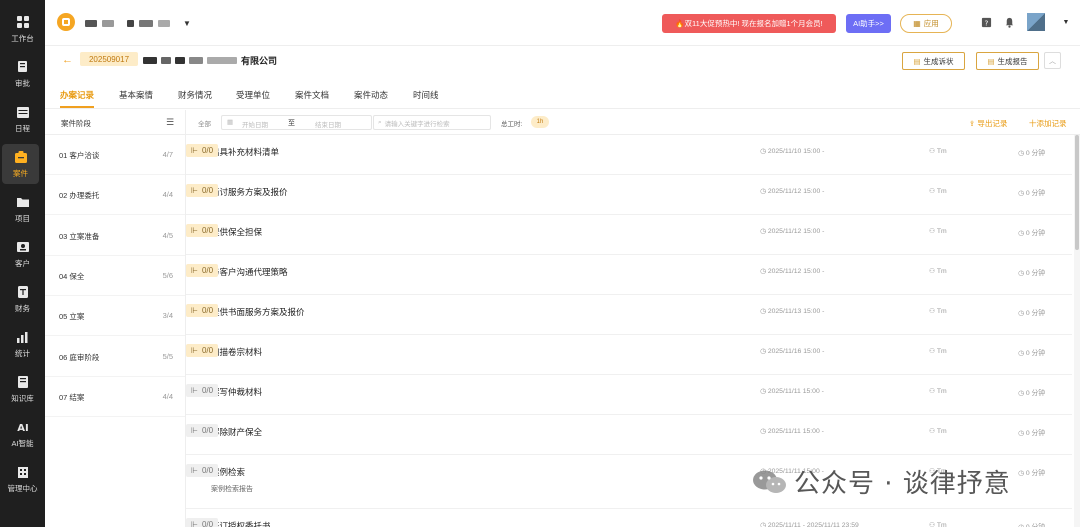 Image resolution: width=1080 pixels, height=527 pixels. I want to click on stage-count: 4/7, so click(167, 154).